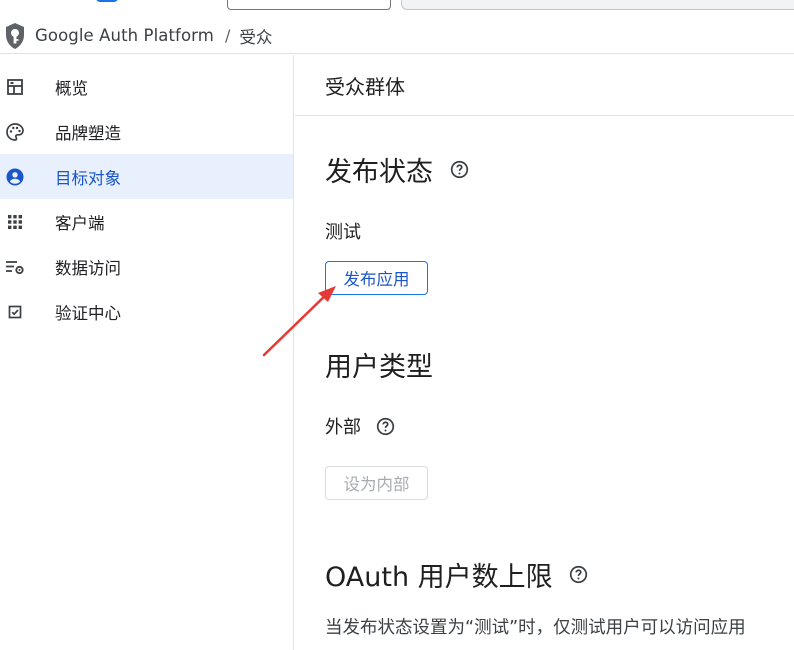  I want to click on user-type-row: 外部, so click(360, 426).